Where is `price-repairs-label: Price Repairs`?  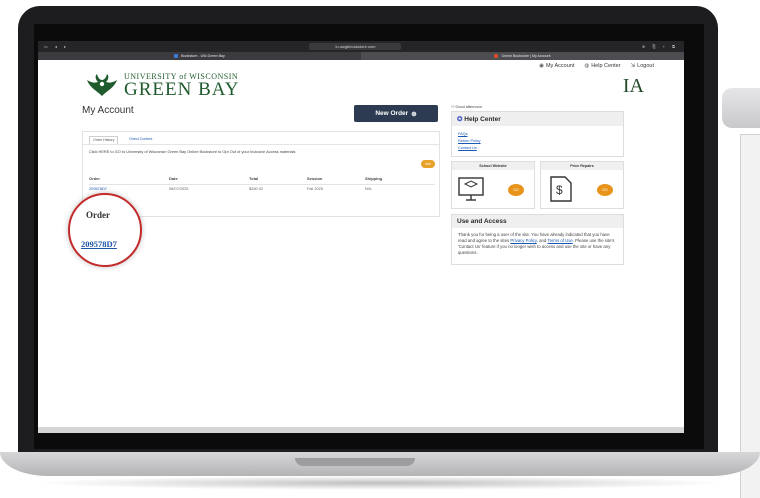 price-repairs-label: Price Repairs is located at coordinates (582, 166).